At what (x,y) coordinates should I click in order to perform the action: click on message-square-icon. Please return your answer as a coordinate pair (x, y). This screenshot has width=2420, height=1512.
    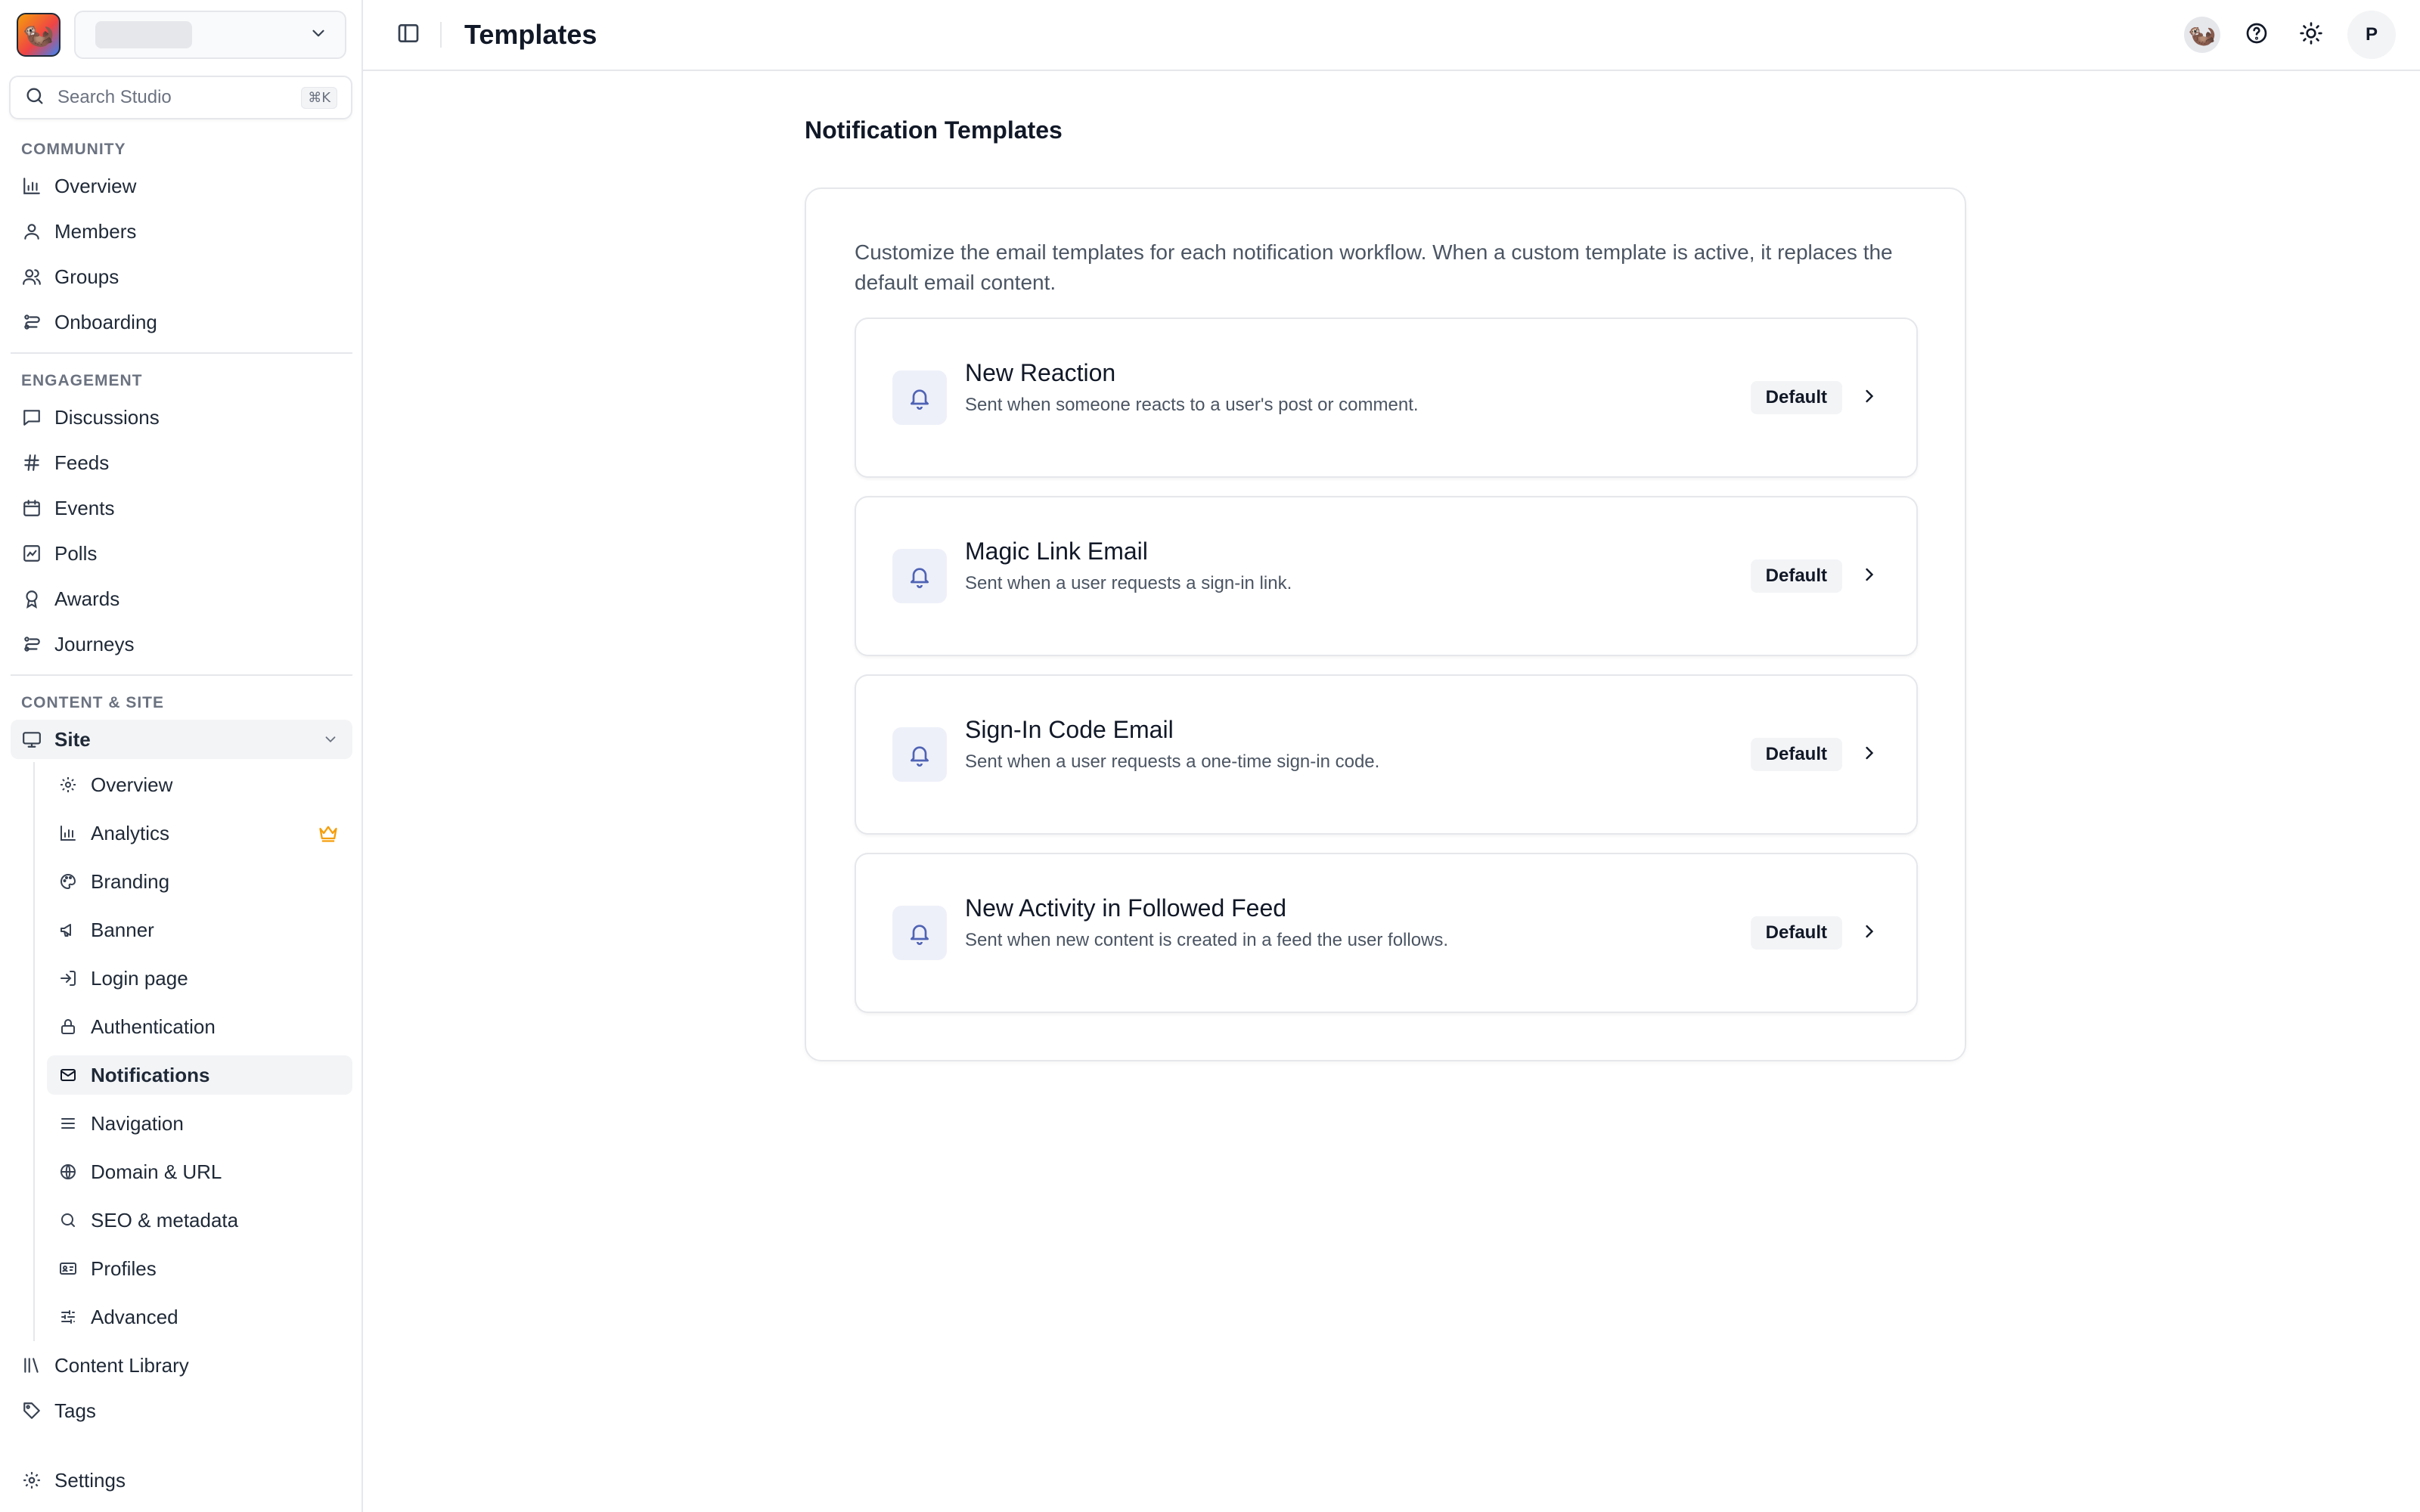
    Looking at the image, I should click on (31, 417).